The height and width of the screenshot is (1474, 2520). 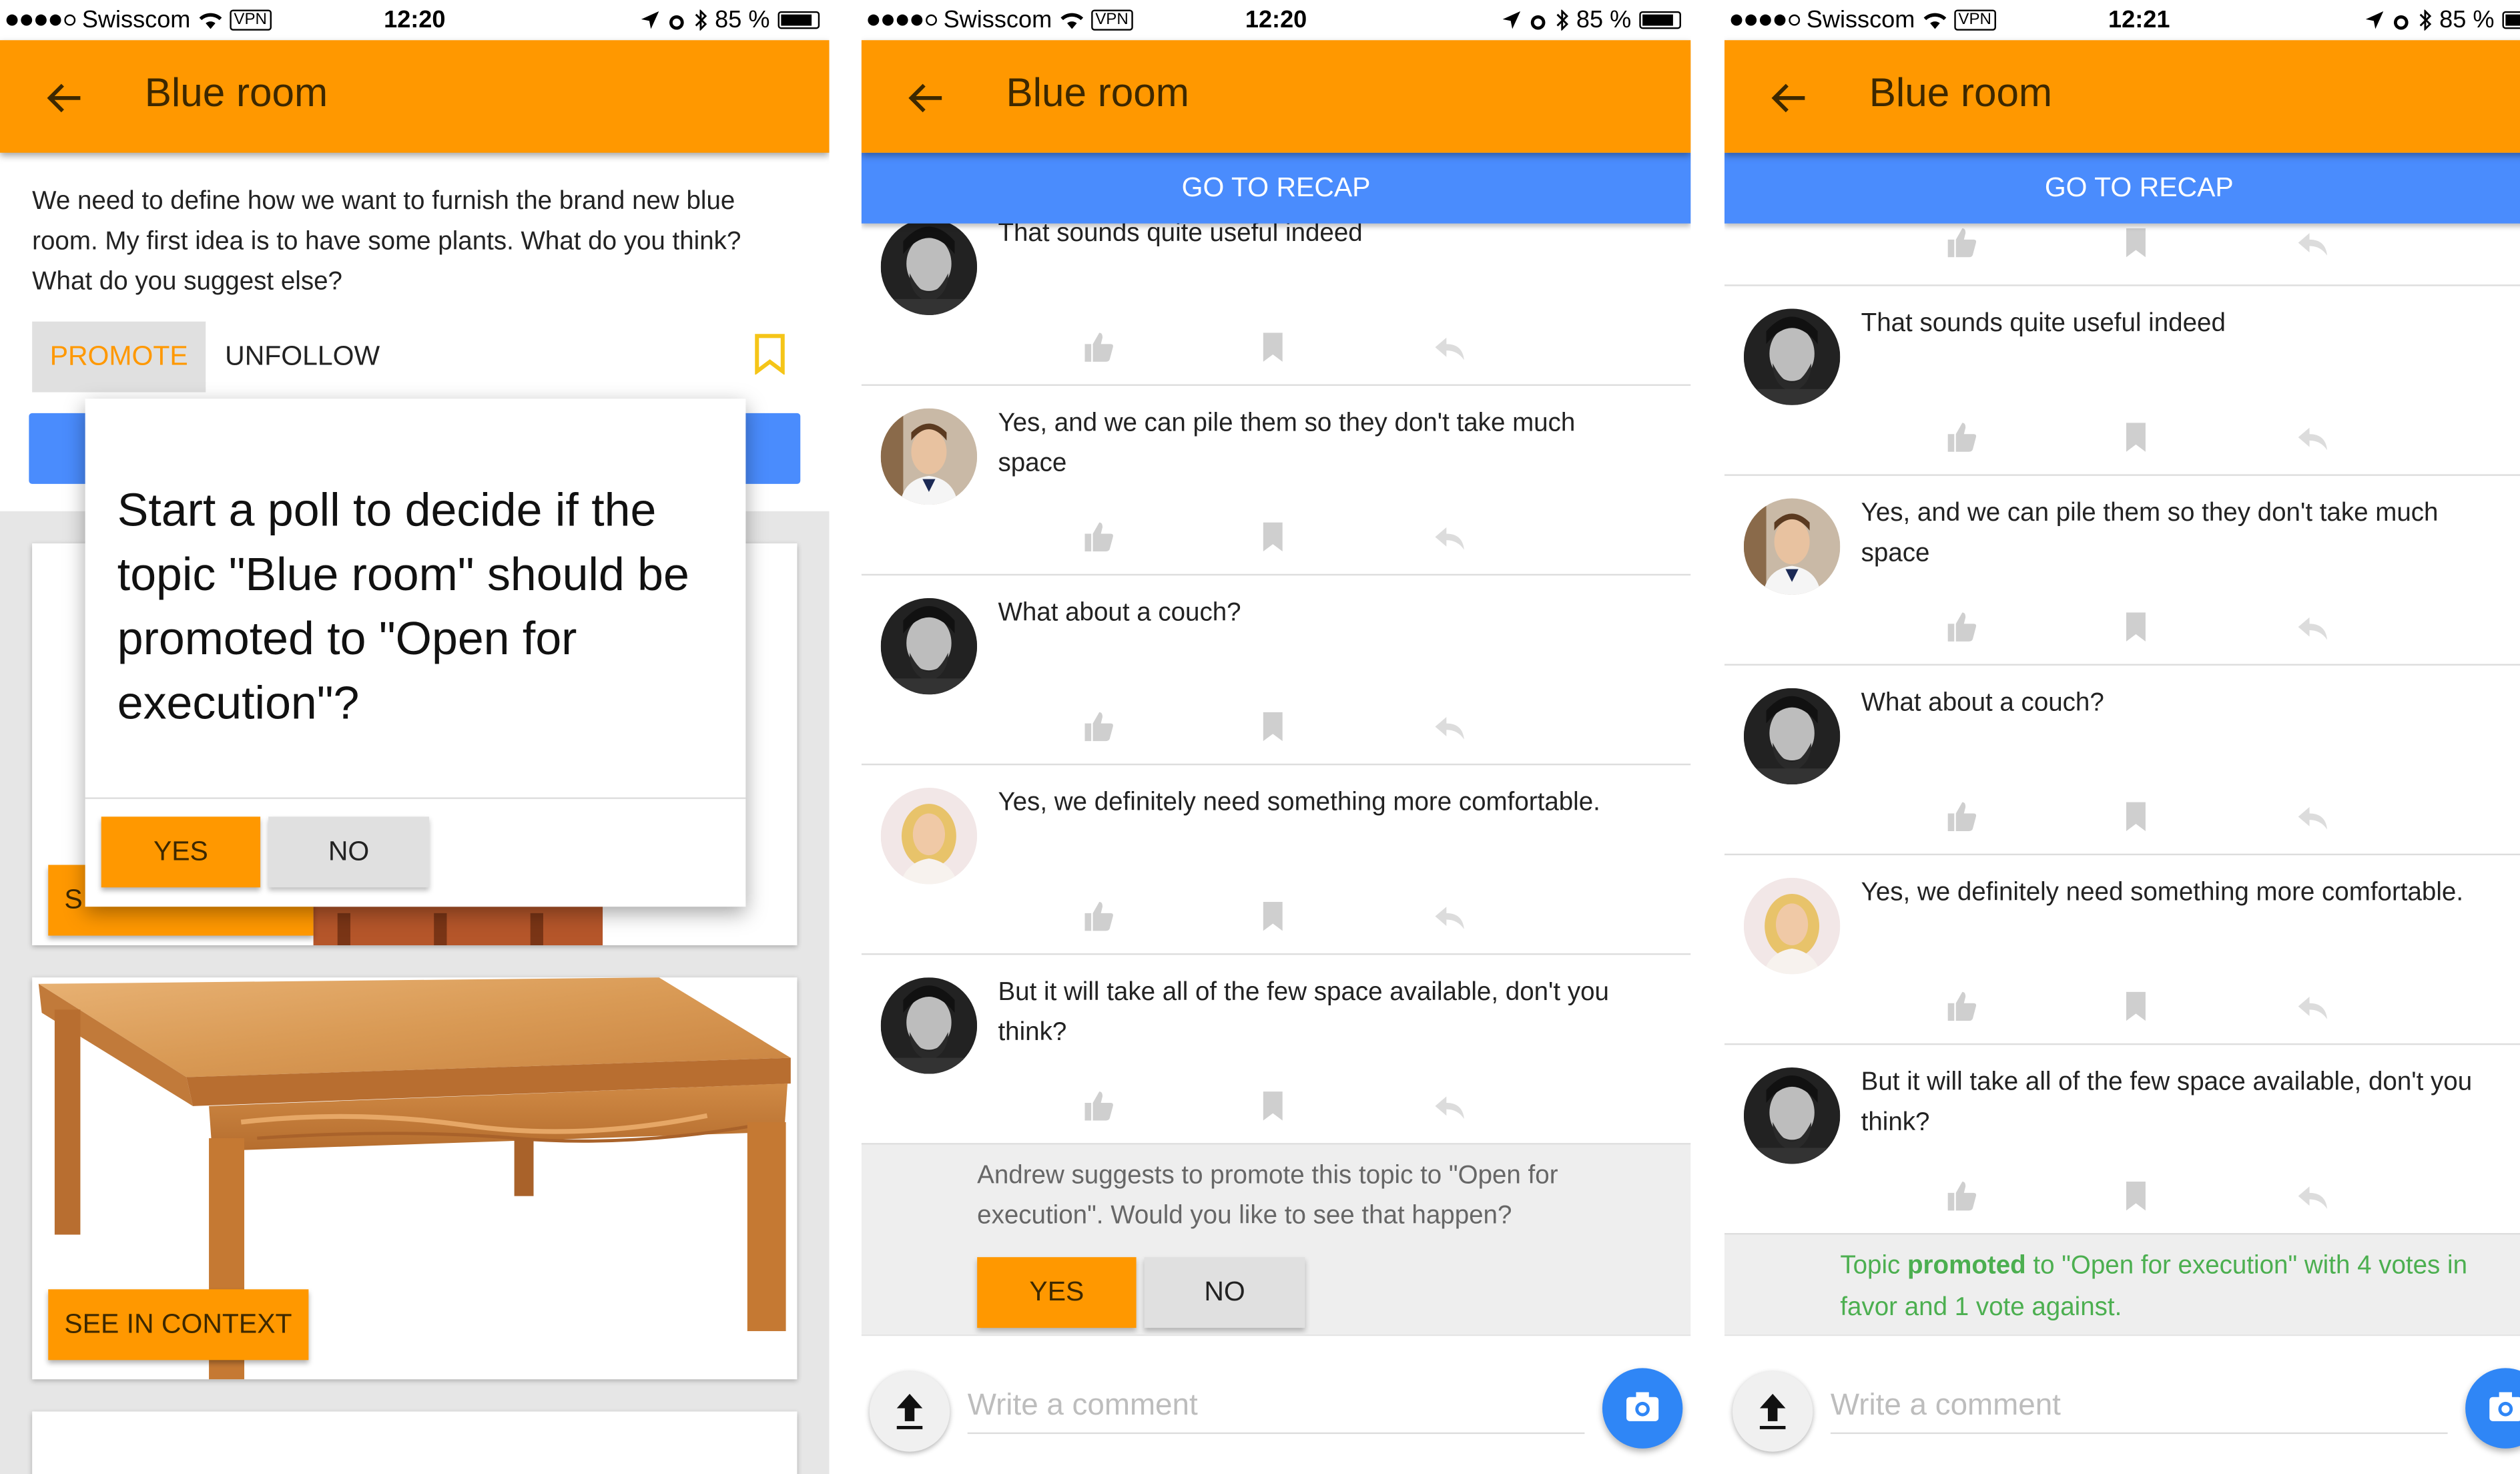 What do you see at coordinates (348, 852) in the screenshot?
I see `dialog-no-button: NO` at bounding box center [348, 852].